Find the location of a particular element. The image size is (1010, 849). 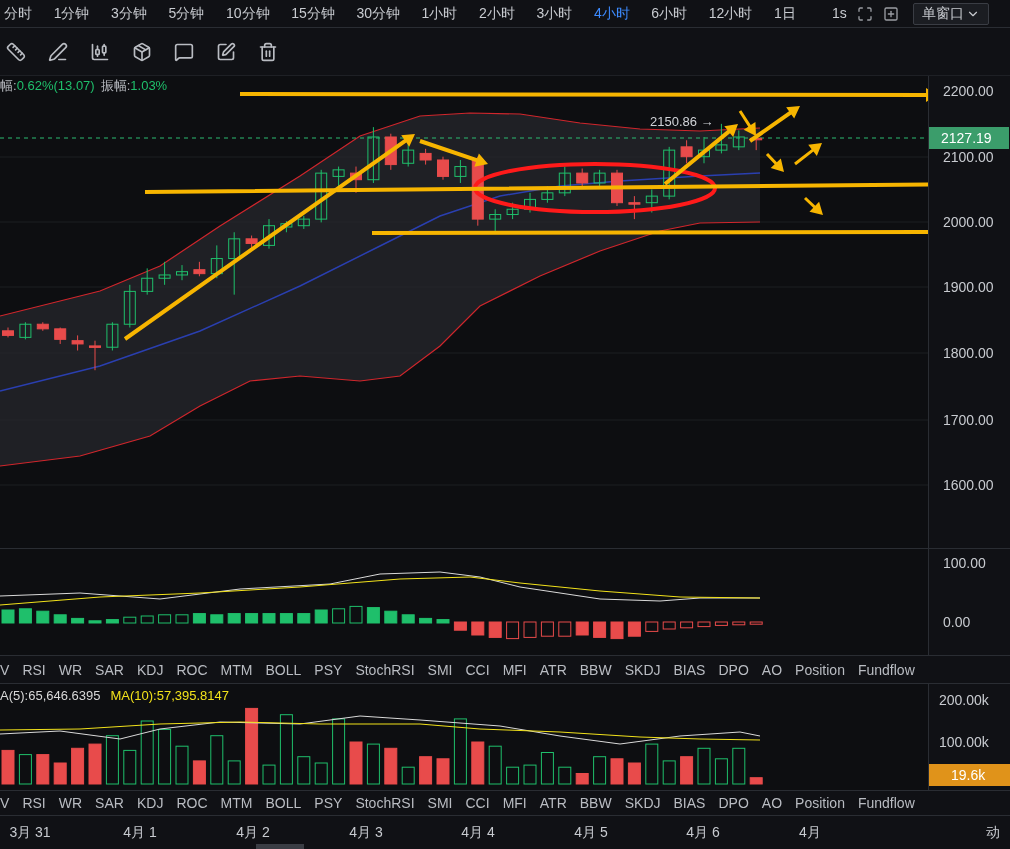

price-axis-label: 1700.00 is located at coordinates (968, 420).